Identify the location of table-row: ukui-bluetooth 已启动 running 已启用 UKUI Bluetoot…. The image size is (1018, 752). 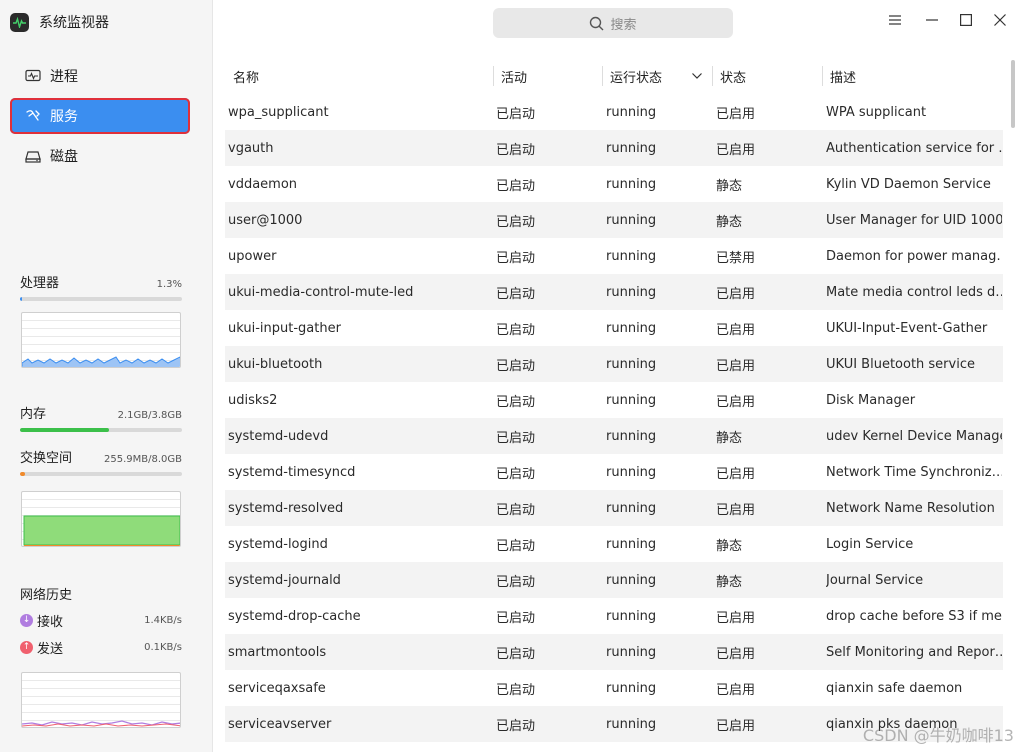
(614, 364).